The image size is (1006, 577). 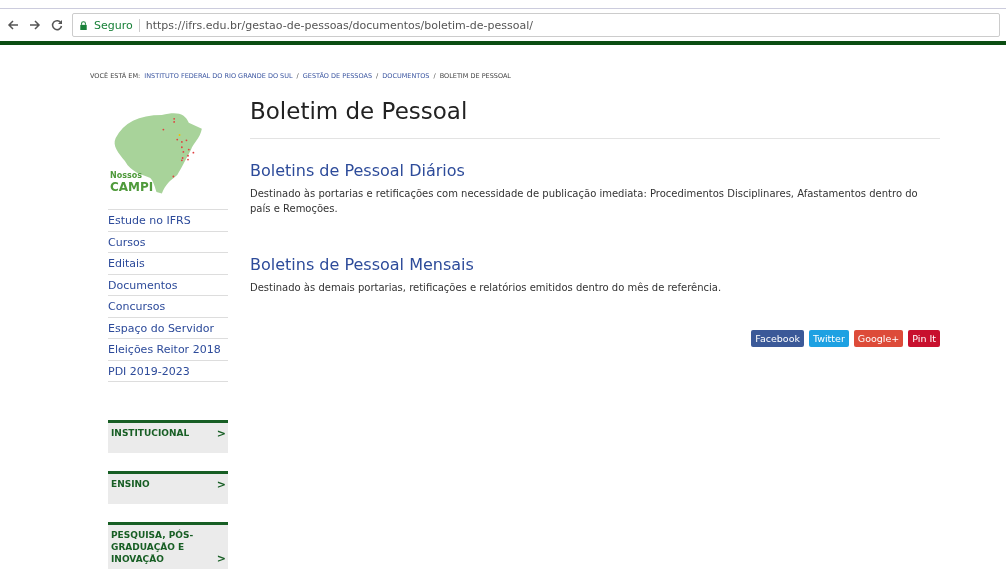 I want to click on back-icon, so click(x=13, y=25).